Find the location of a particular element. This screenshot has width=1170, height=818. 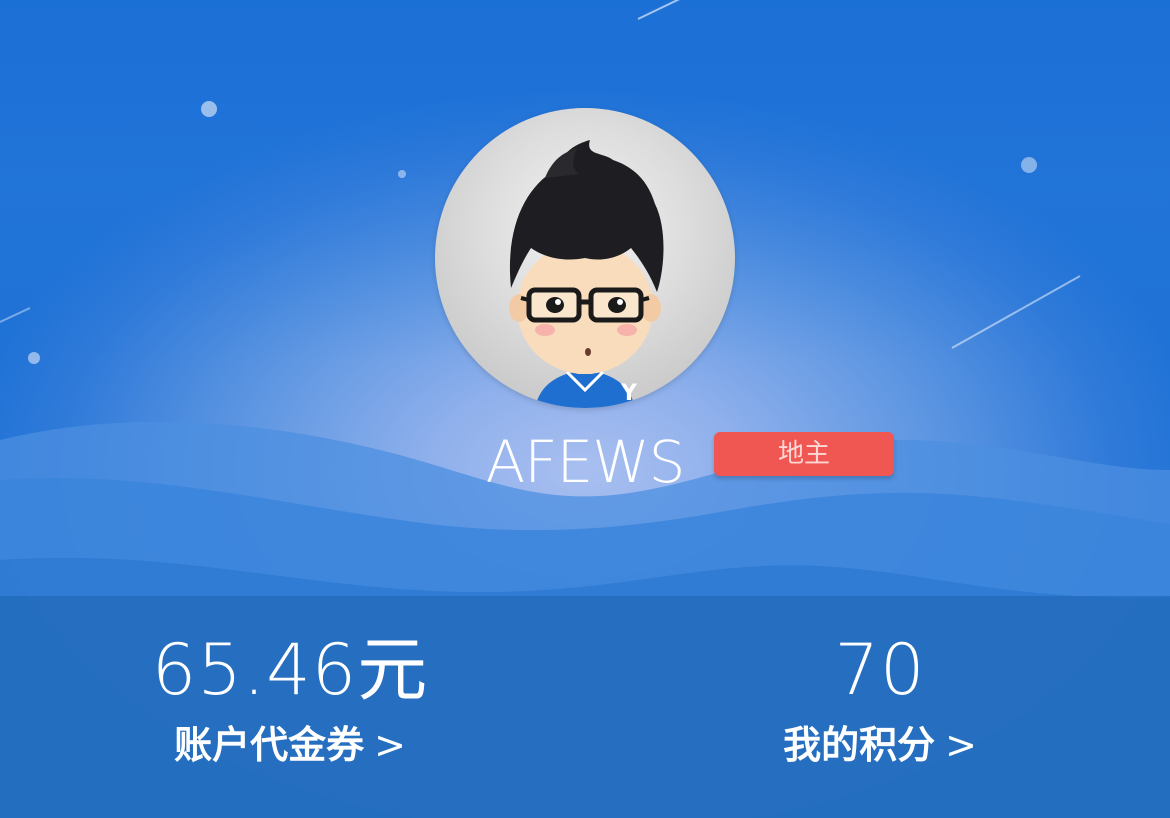

voucher-stat: 65.46元 账户代金券 > is located at coordinates (290, 682).